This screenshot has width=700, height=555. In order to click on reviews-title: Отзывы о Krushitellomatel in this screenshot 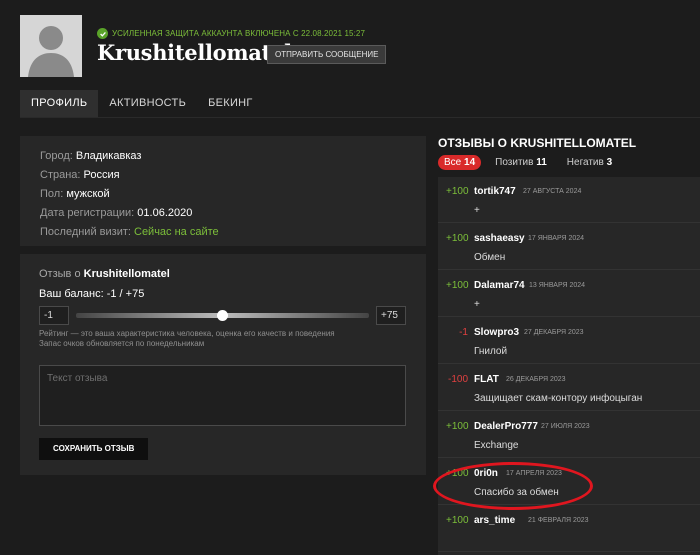, I will do `click(537, 143)`.